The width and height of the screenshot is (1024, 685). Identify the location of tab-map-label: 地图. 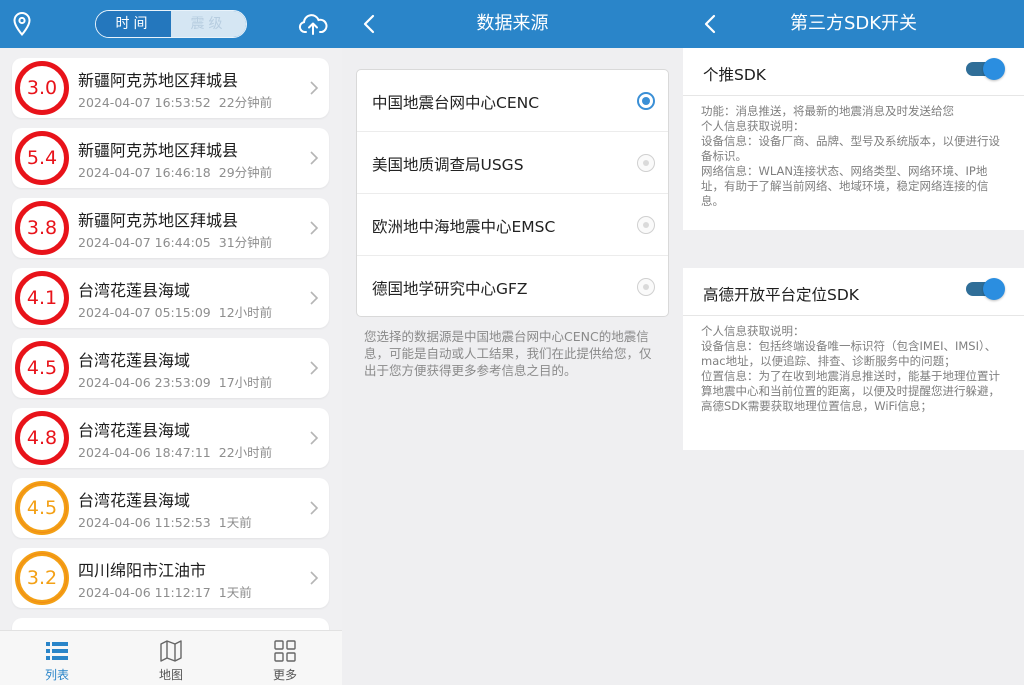
(170, 675).